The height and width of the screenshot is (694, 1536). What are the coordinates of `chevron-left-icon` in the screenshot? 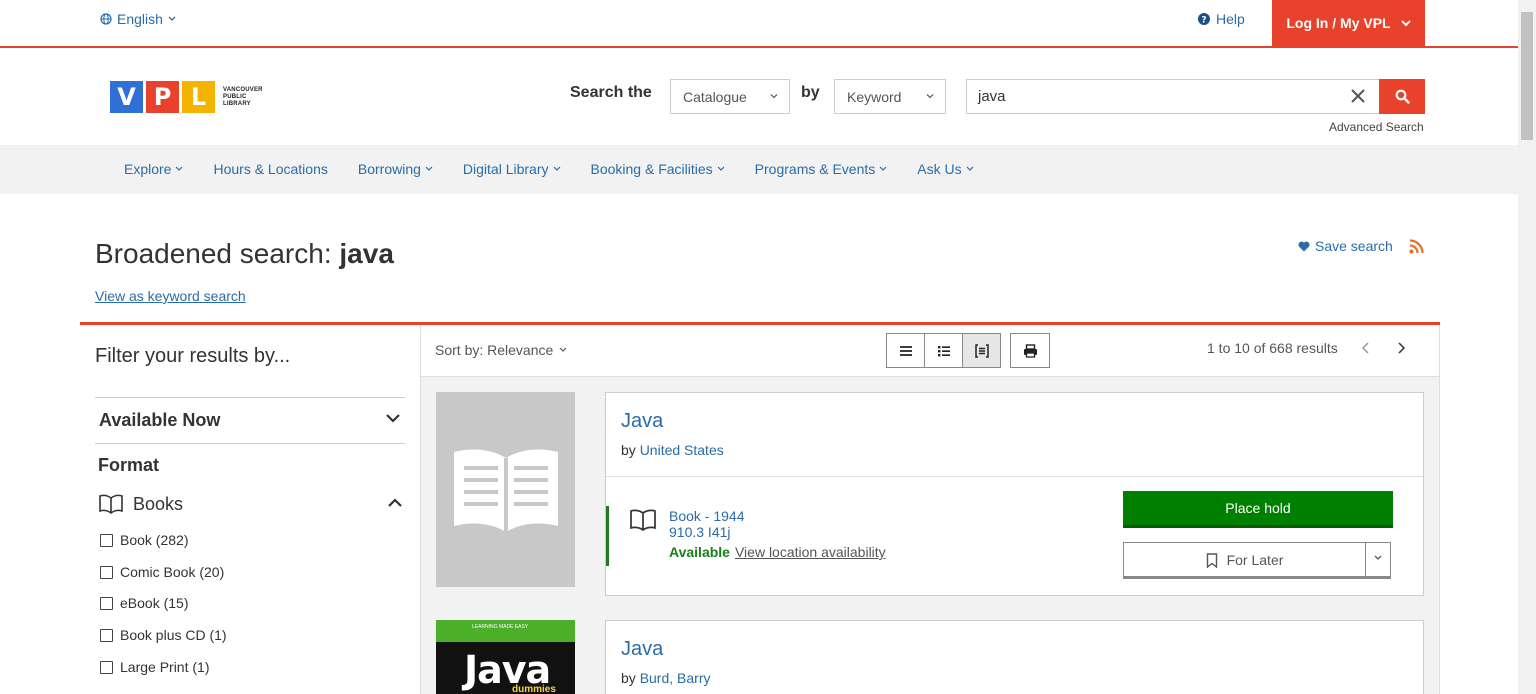 It's located at (1366, 348).